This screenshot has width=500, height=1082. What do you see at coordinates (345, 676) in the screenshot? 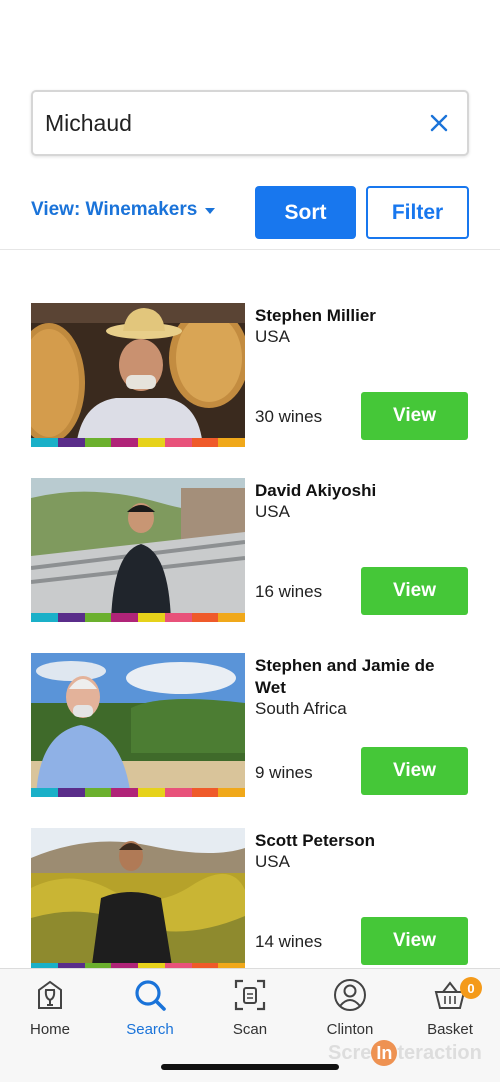
I see `winemaker-name: Stephen and Jamie de Wet` at bounding box center [345, 676].